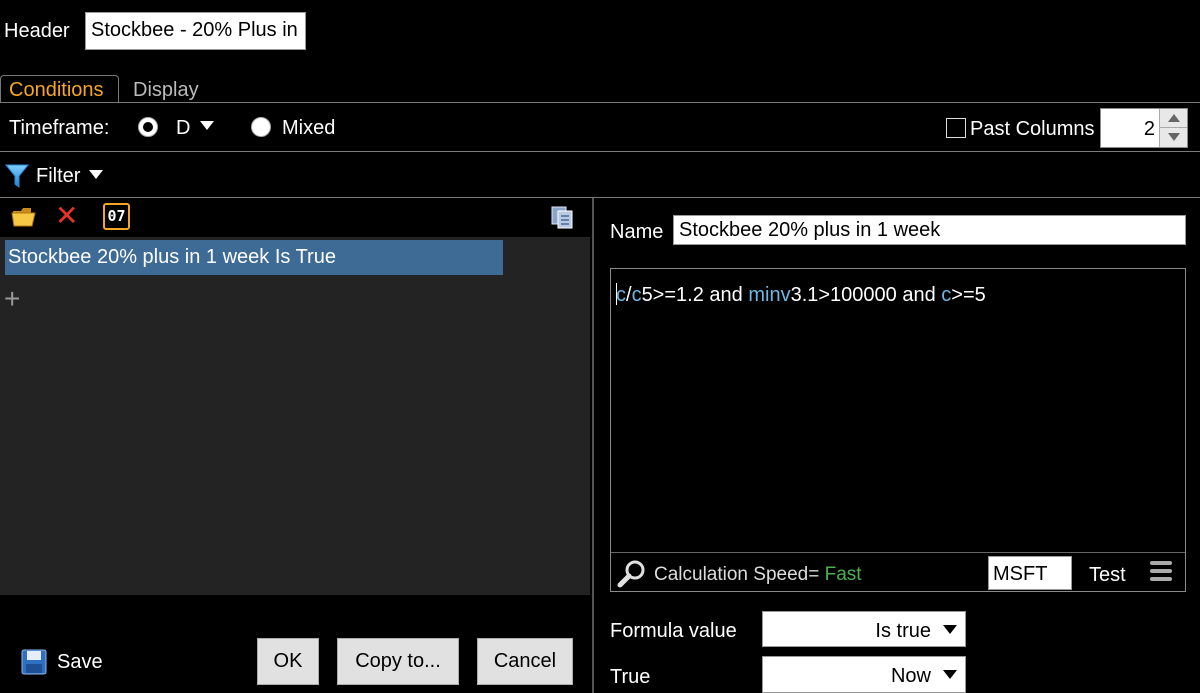 This screenshot has width=1200, height=693. I want to click on timeframe-radio-mixed, so click(261, 127).